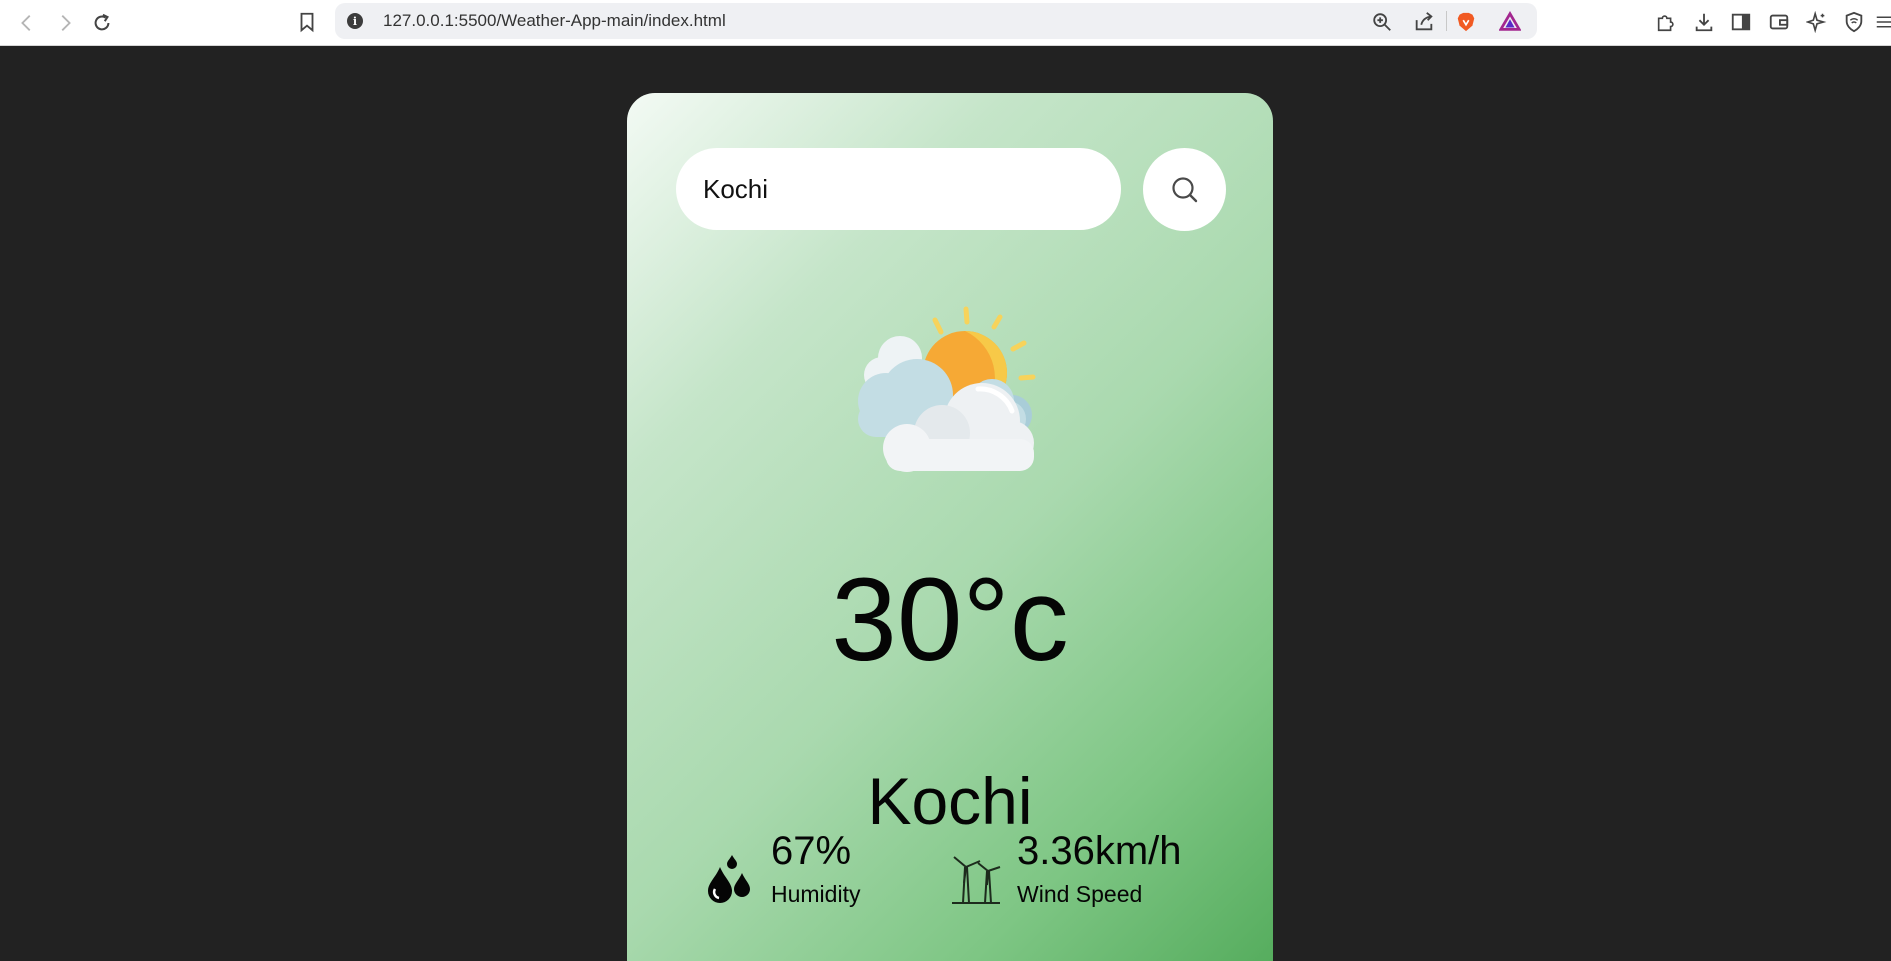 Image resolution: width=1891 pixels, height=961 pixels. I want to click on search-button, so click(1184, 189).